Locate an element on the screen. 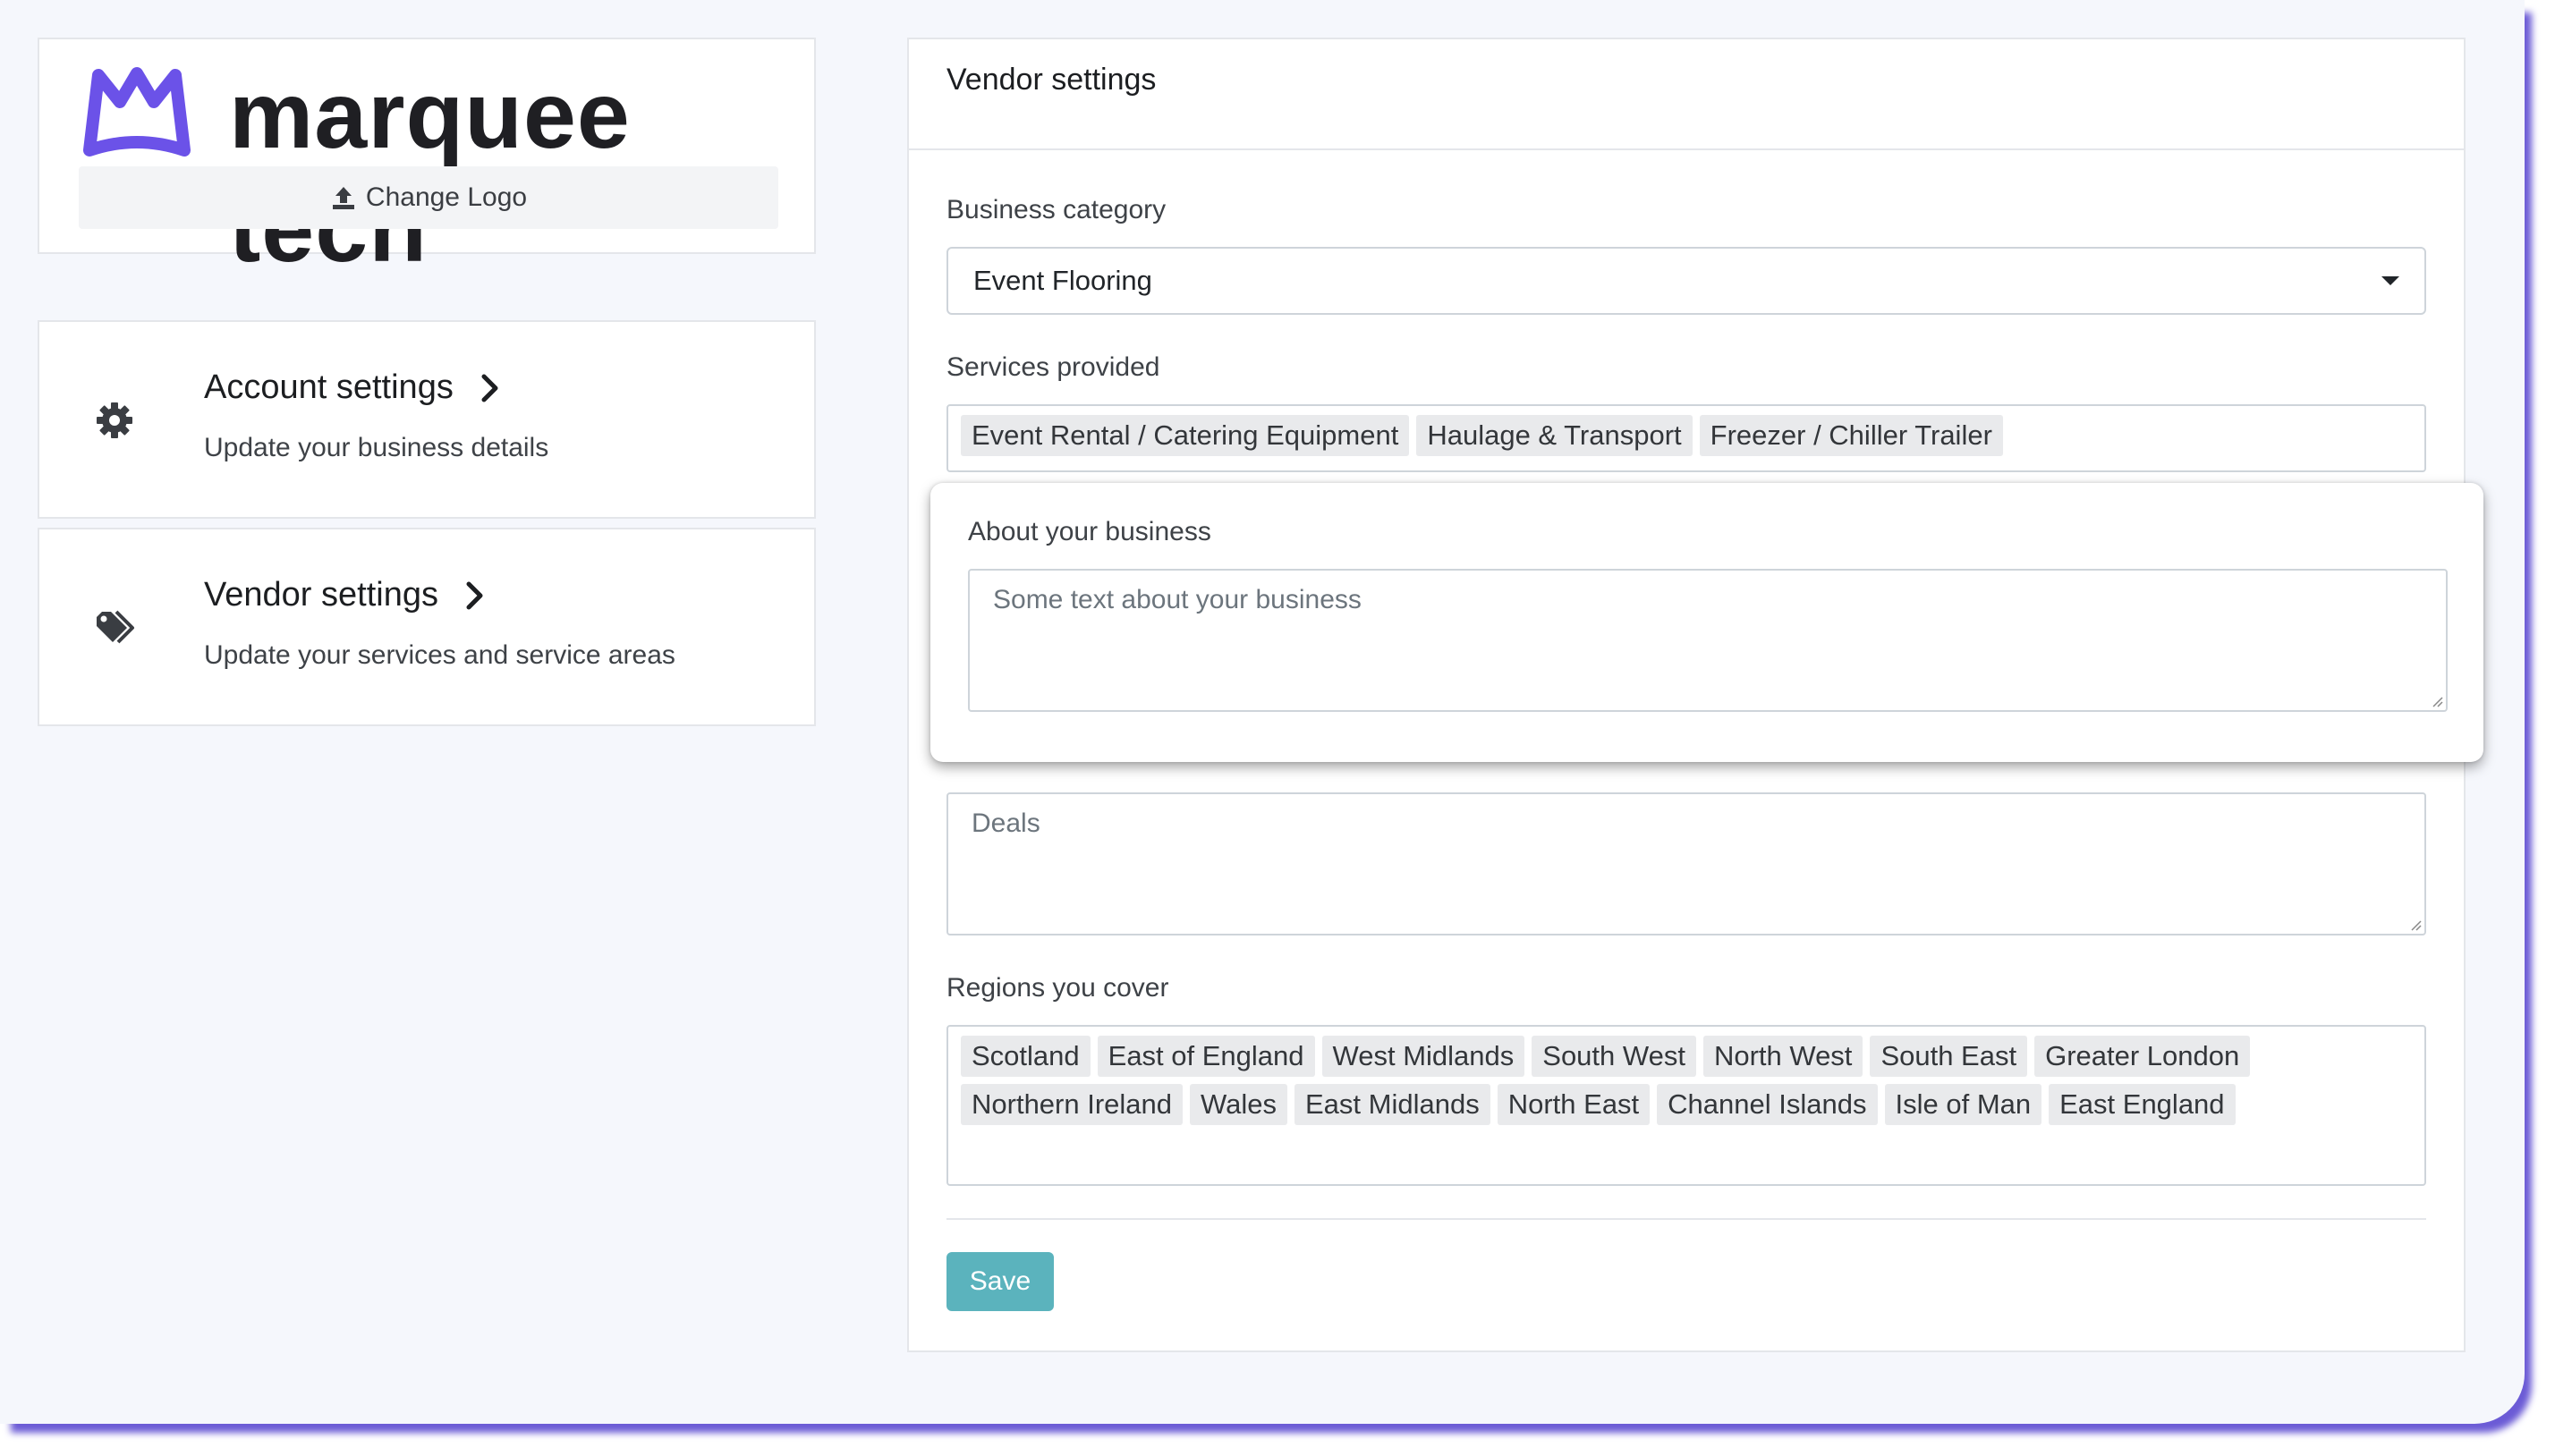  region-tag: Channel Islands is located at coordinates (1768, 1104).